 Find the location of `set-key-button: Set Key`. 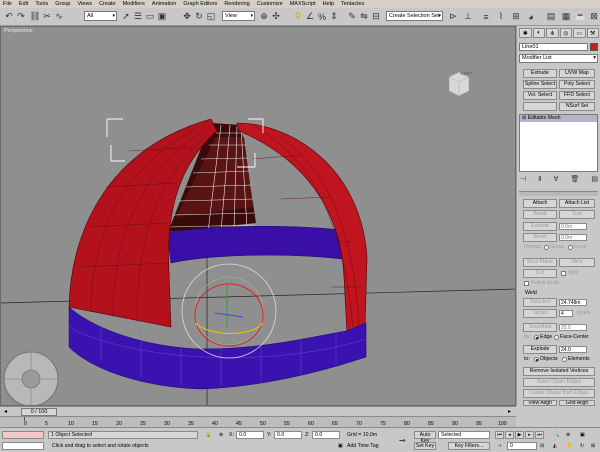

set-key-button: Set Key is located at coordinates (425, 446).